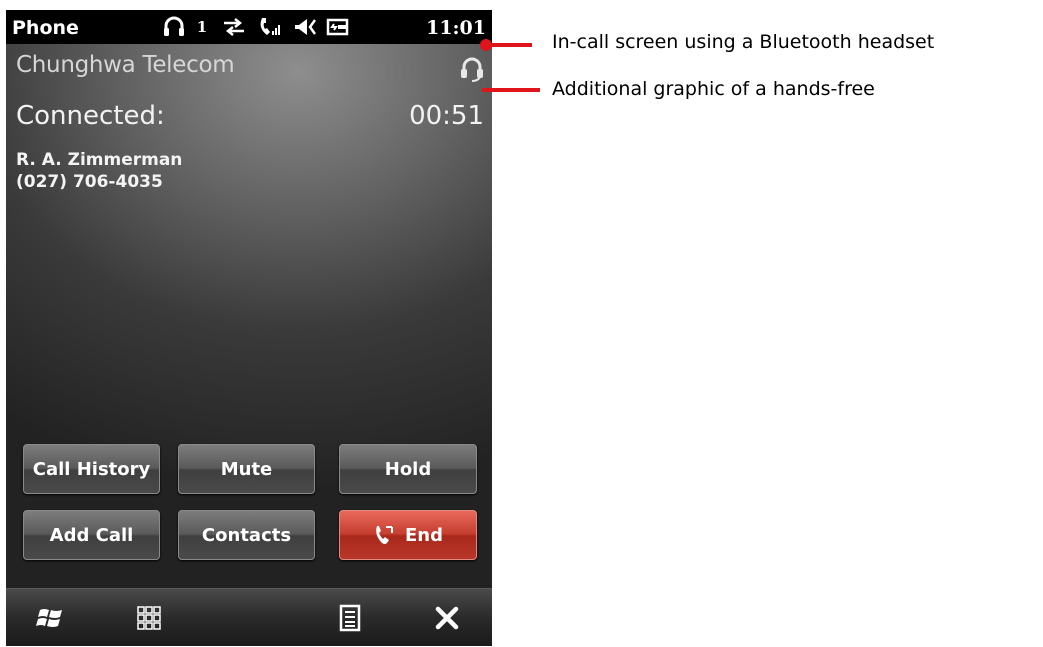  What do you see at coordinates (89, 182) in the screenshot?
I see `contact-number: (027) 706-4035` at bounding box center [89, 182].